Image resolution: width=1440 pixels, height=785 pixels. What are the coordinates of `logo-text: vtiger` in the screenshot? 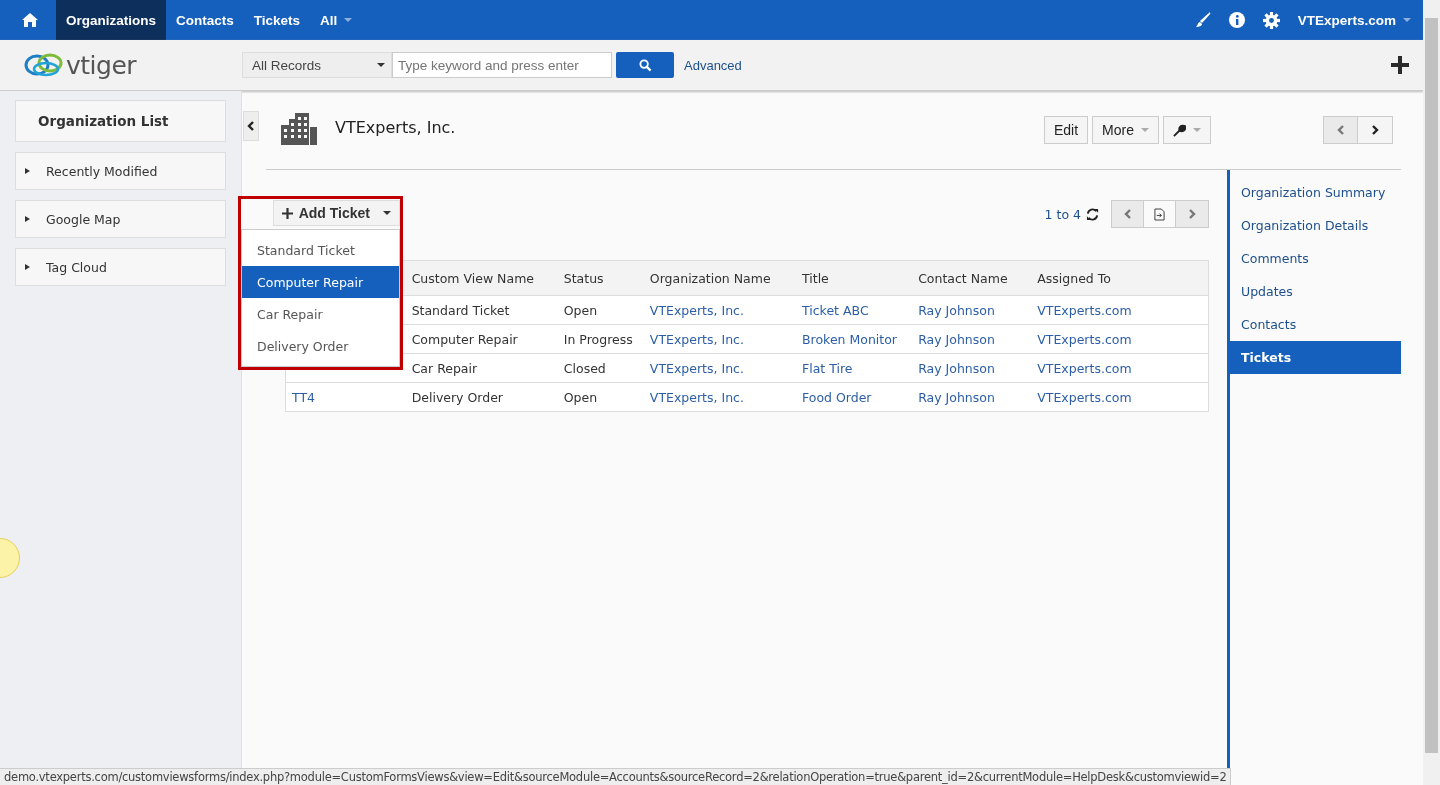 It's located at (101, 65).